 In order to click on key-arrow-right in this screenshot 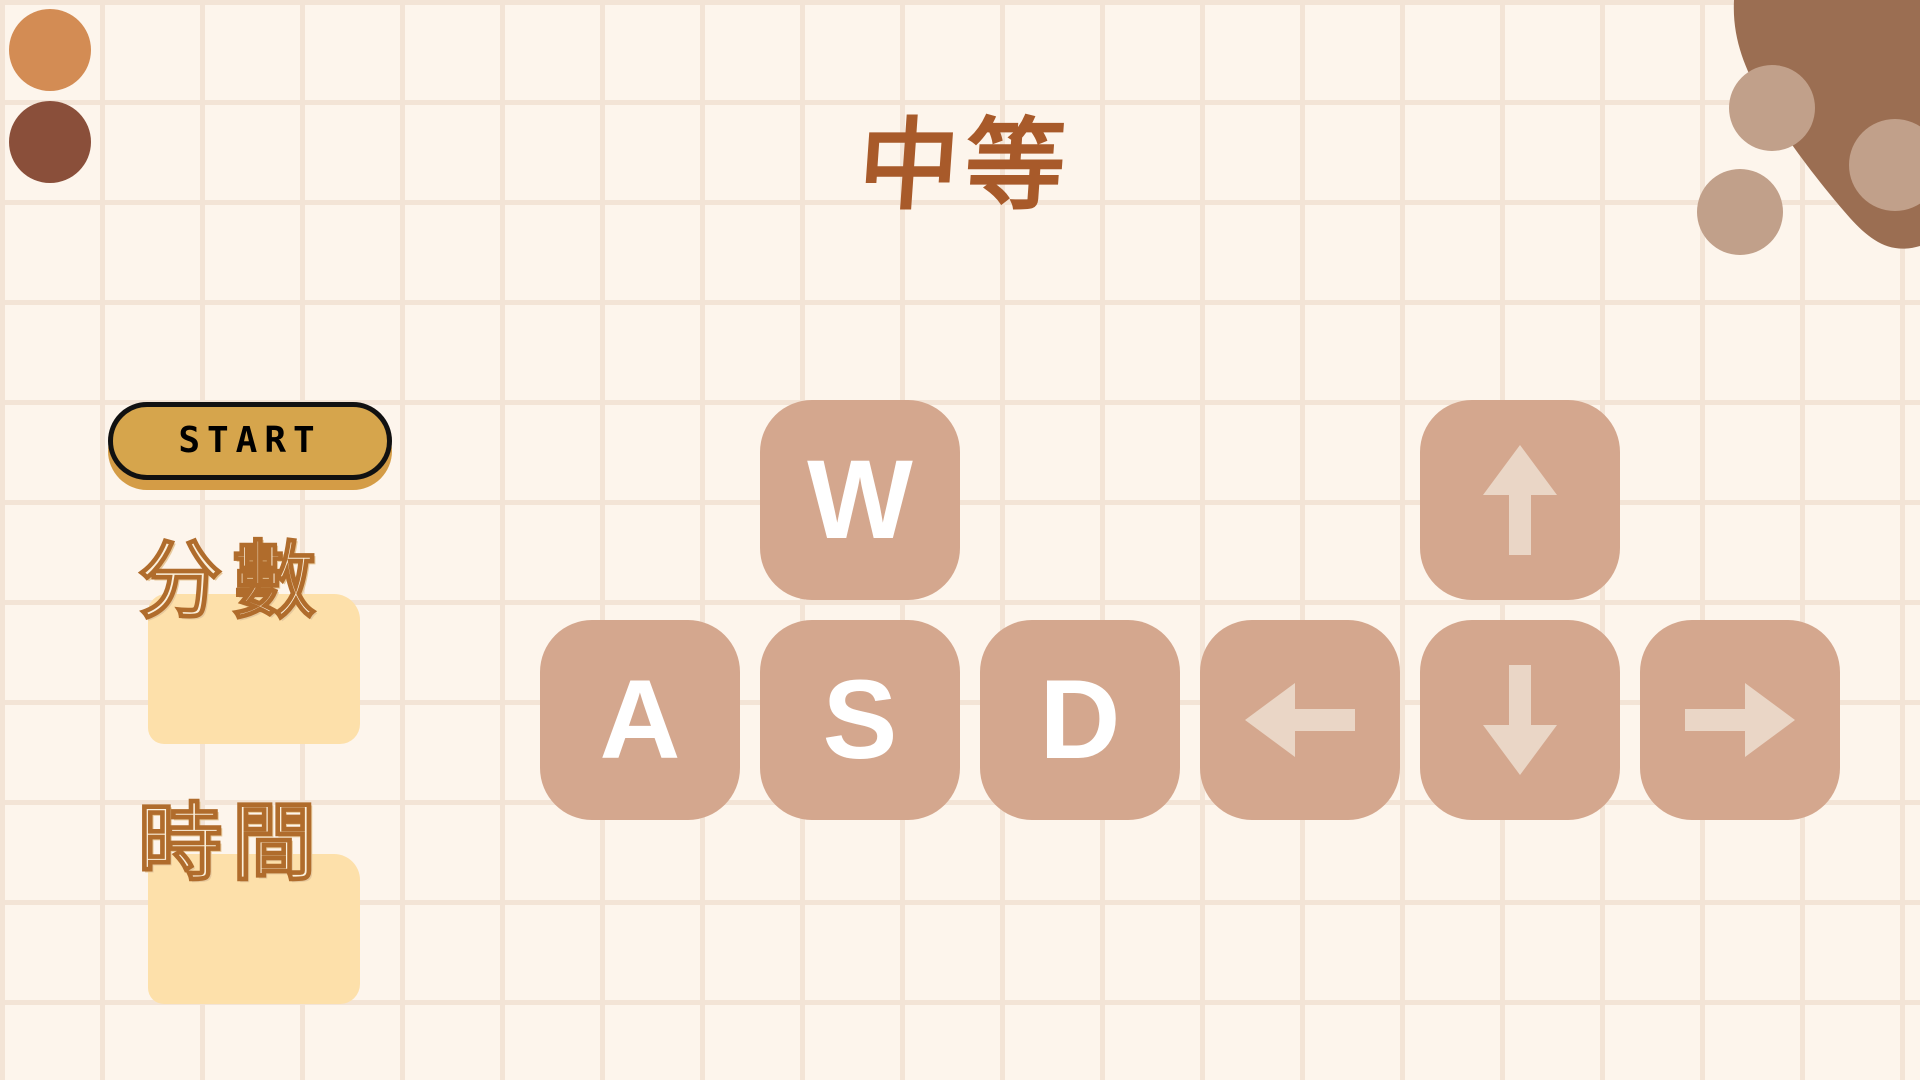, I will do `click(1740, 720)`.